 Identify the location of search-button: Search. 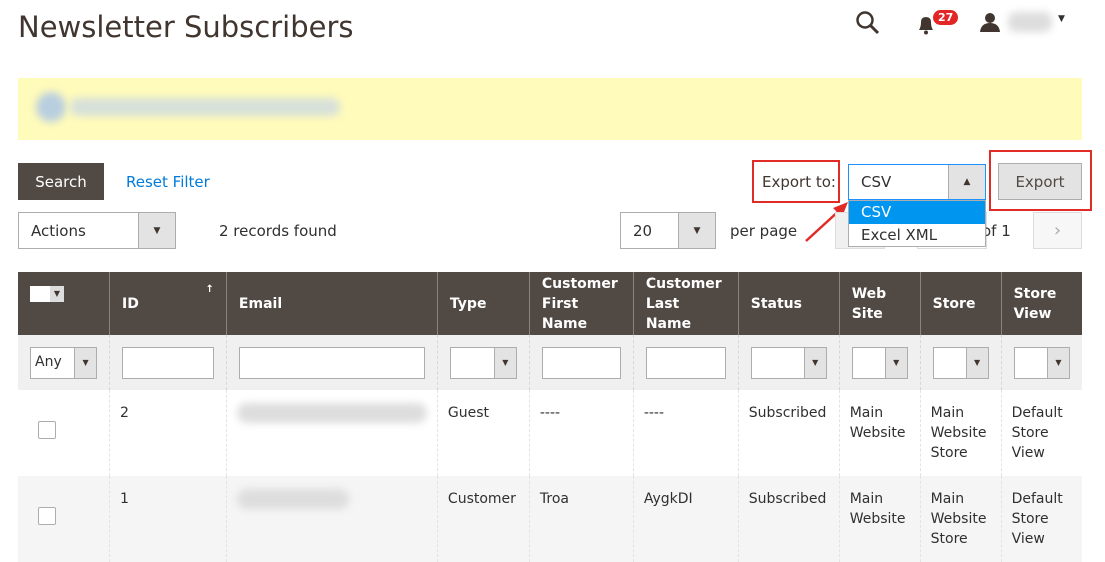
(61, 181).